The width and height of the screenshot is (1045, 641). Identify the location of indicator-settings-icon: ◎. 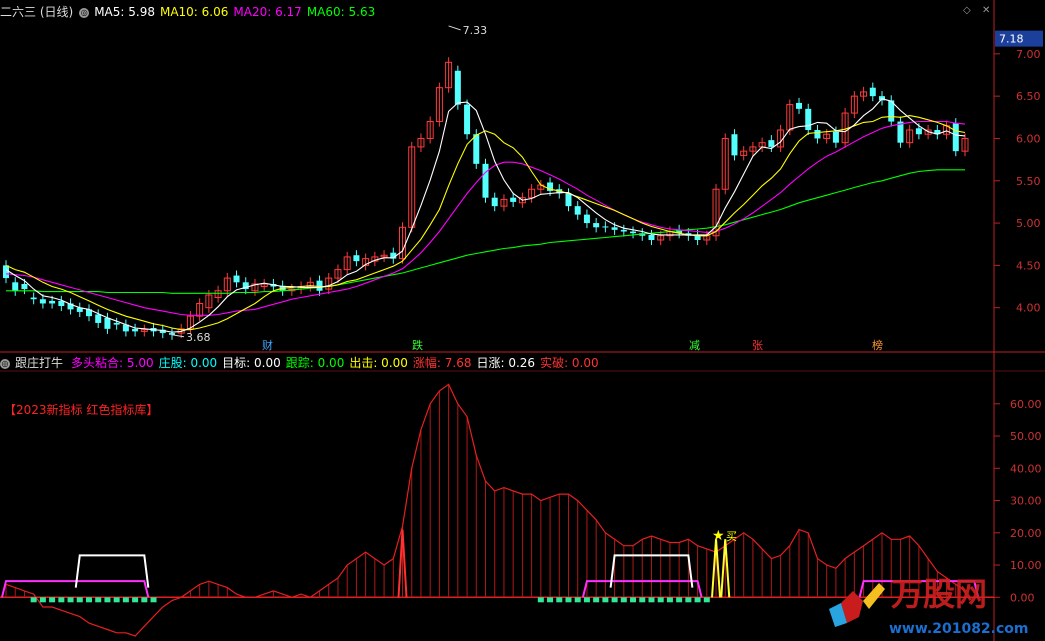
(5, 363).